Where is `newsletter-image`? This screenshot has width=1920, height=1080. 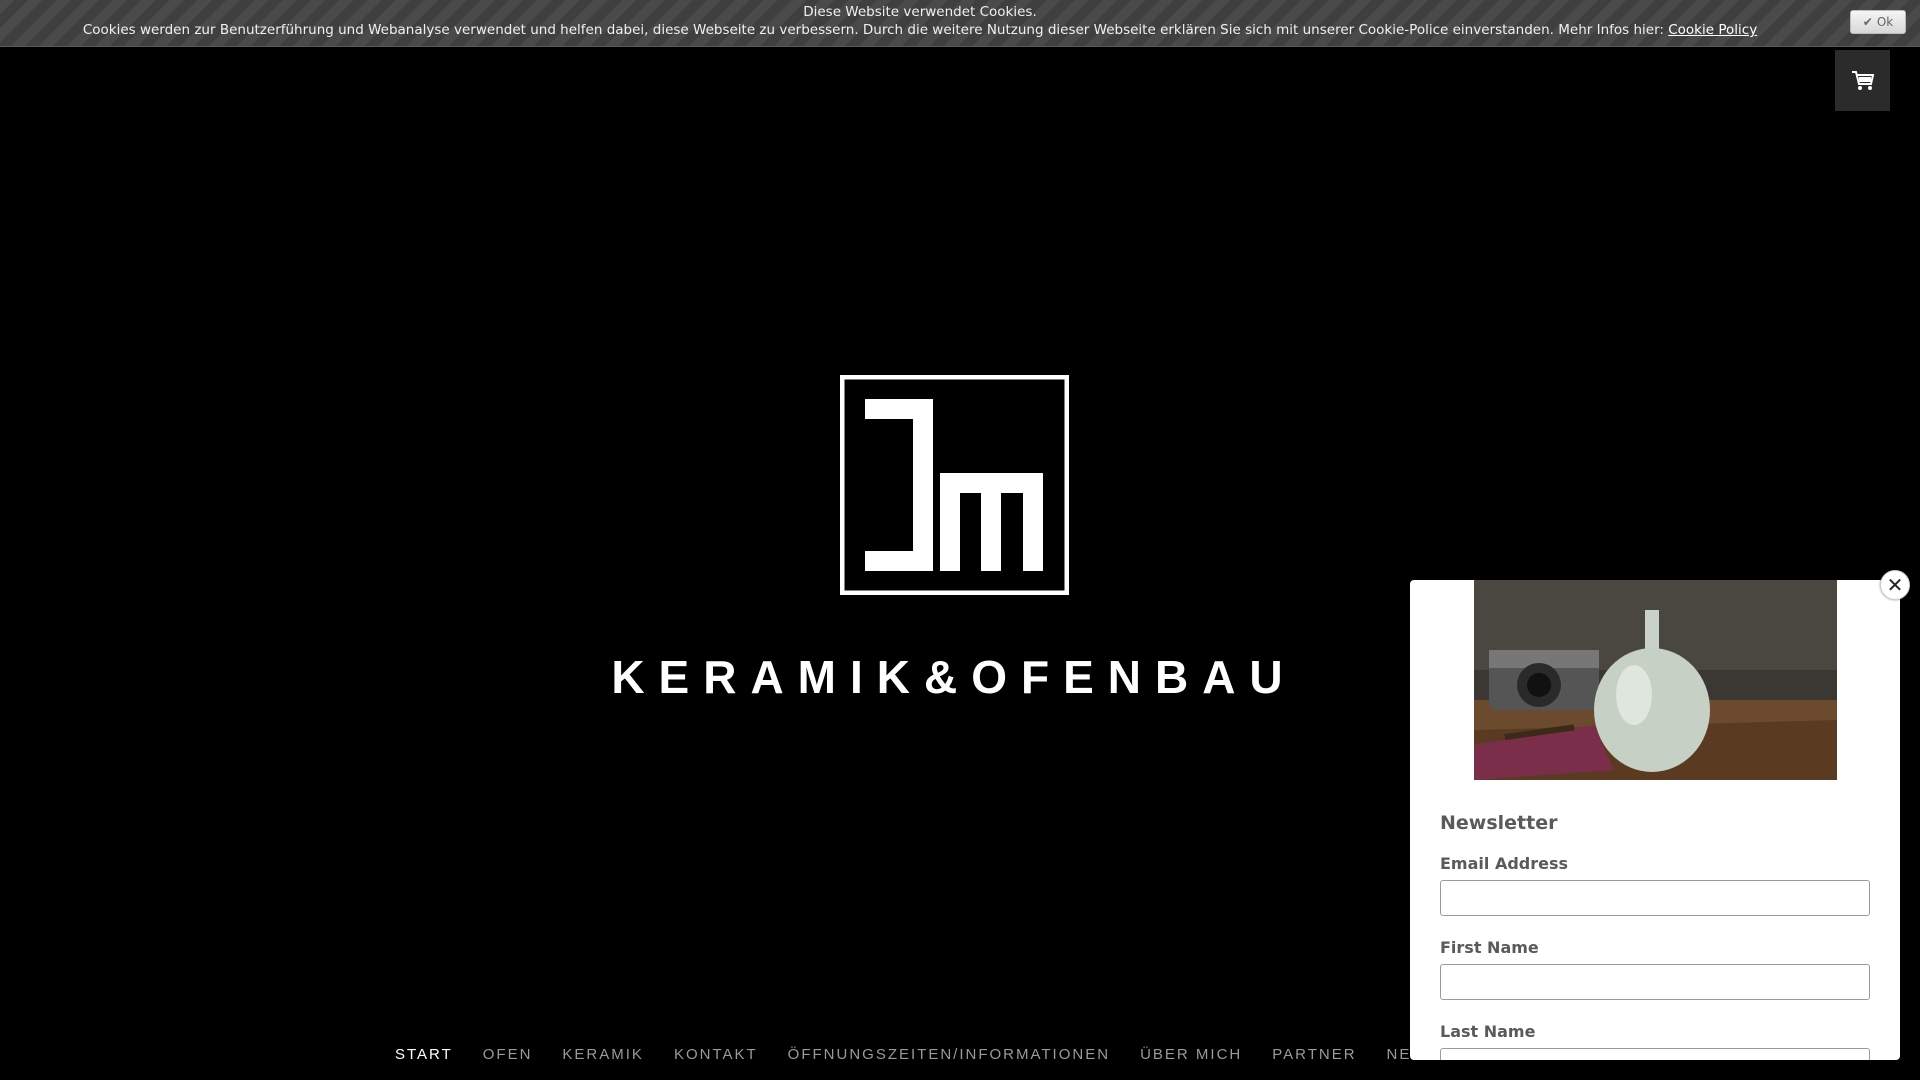 newsletter-image is located at coordinates (1655, 680).